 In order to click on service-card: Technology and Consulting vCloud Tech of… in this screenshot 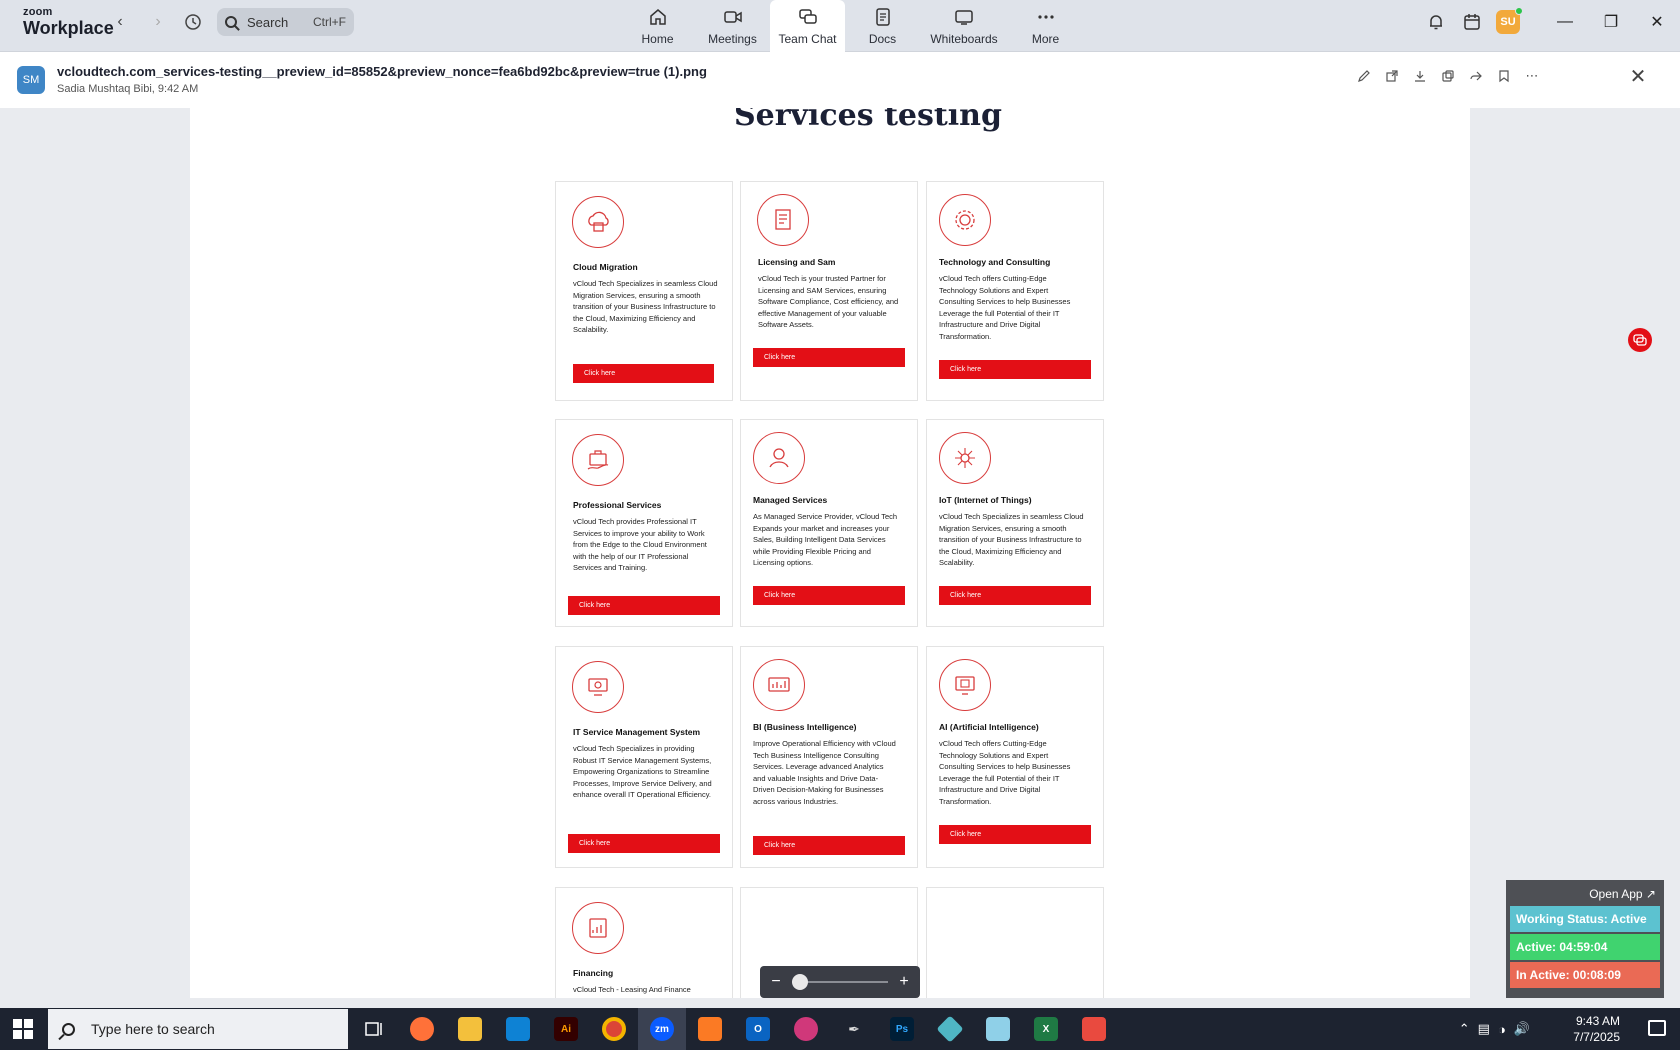, I will do `click(1015, 291)`.